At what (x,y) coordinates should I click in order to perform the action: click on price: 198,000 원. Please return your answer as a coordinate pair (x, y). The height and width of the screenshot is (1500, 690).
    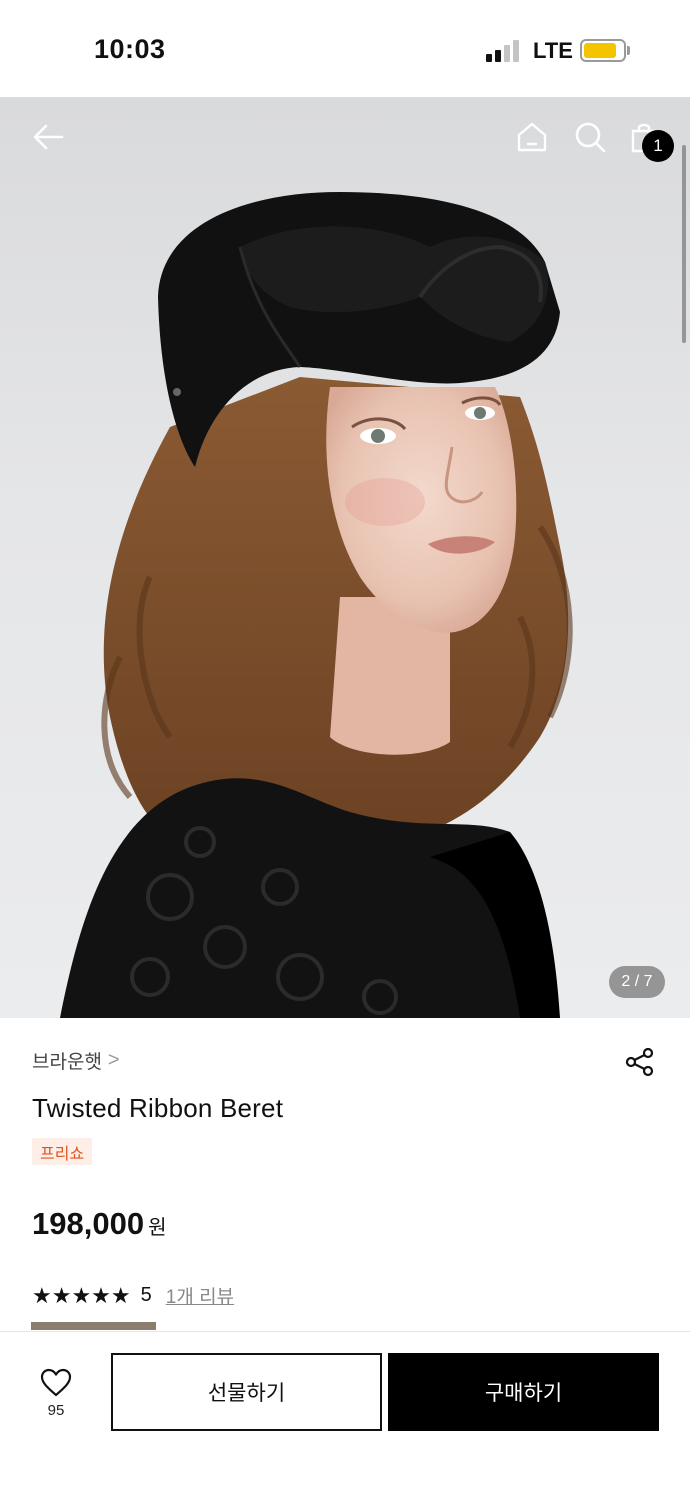
    Looking at the image, I should click on (99, 1224).